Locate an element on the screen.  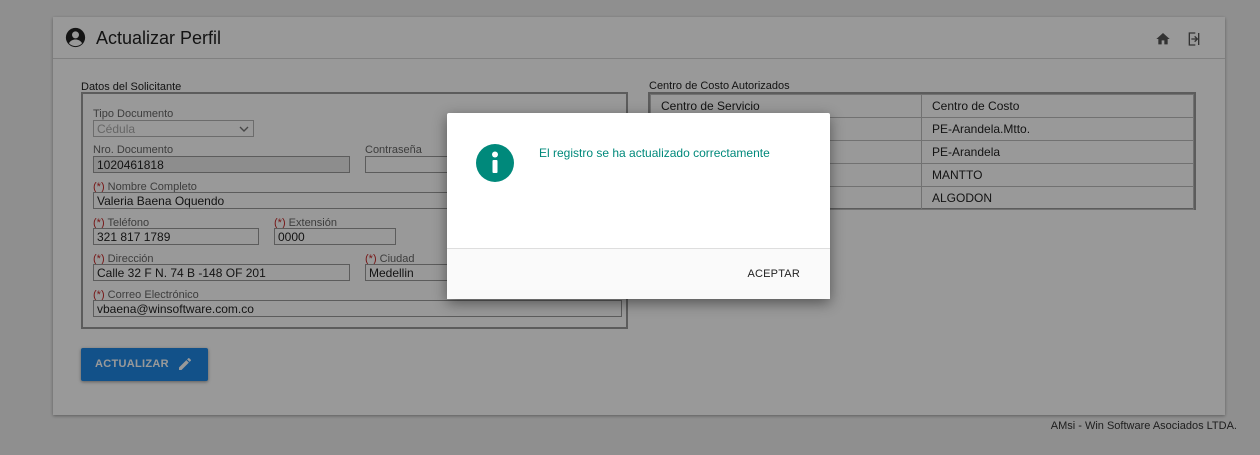
dialog-footer: ACEPTAR is located at coordinates (638, 273).